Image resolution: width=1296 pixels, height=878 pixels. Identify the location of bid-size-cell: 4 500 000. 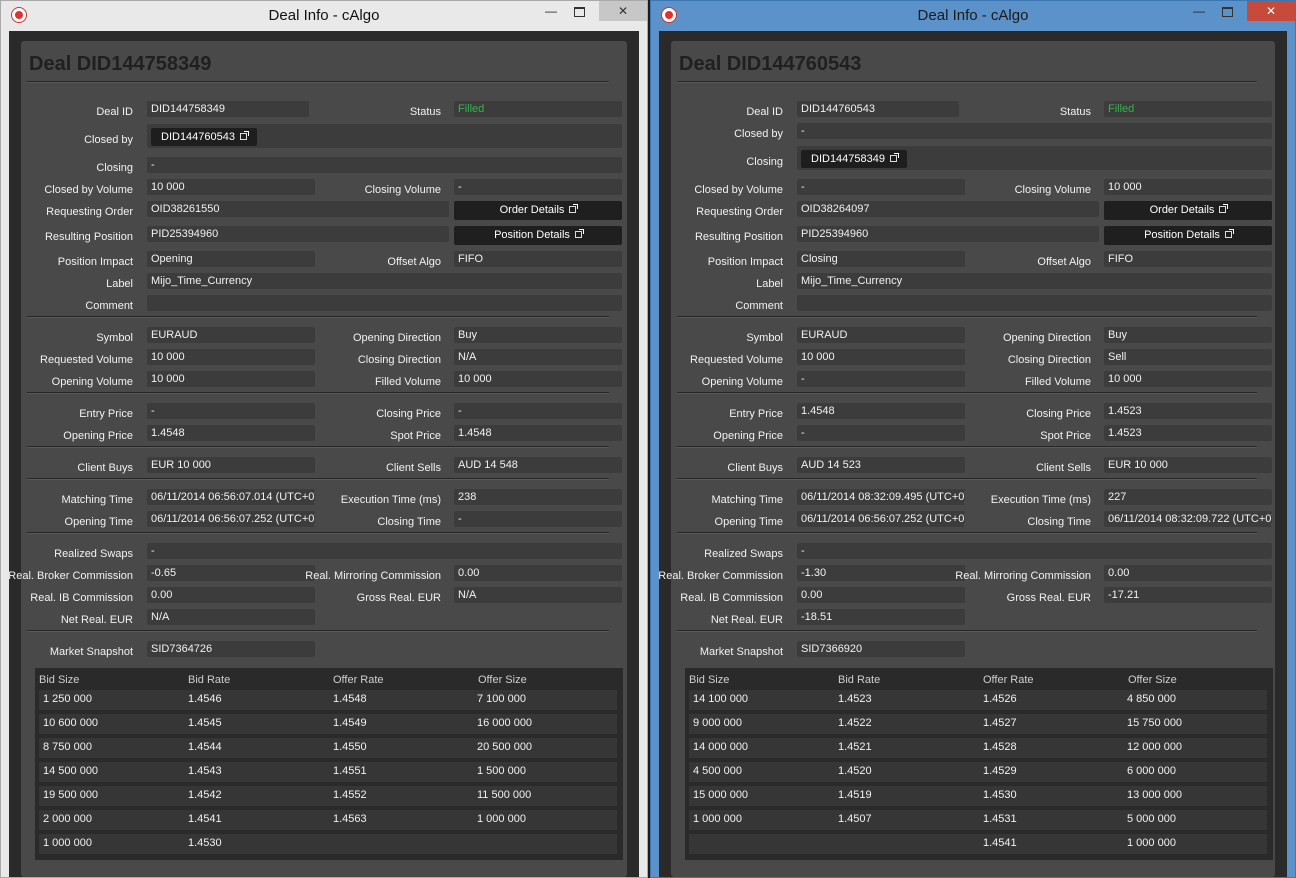
(717, 771).